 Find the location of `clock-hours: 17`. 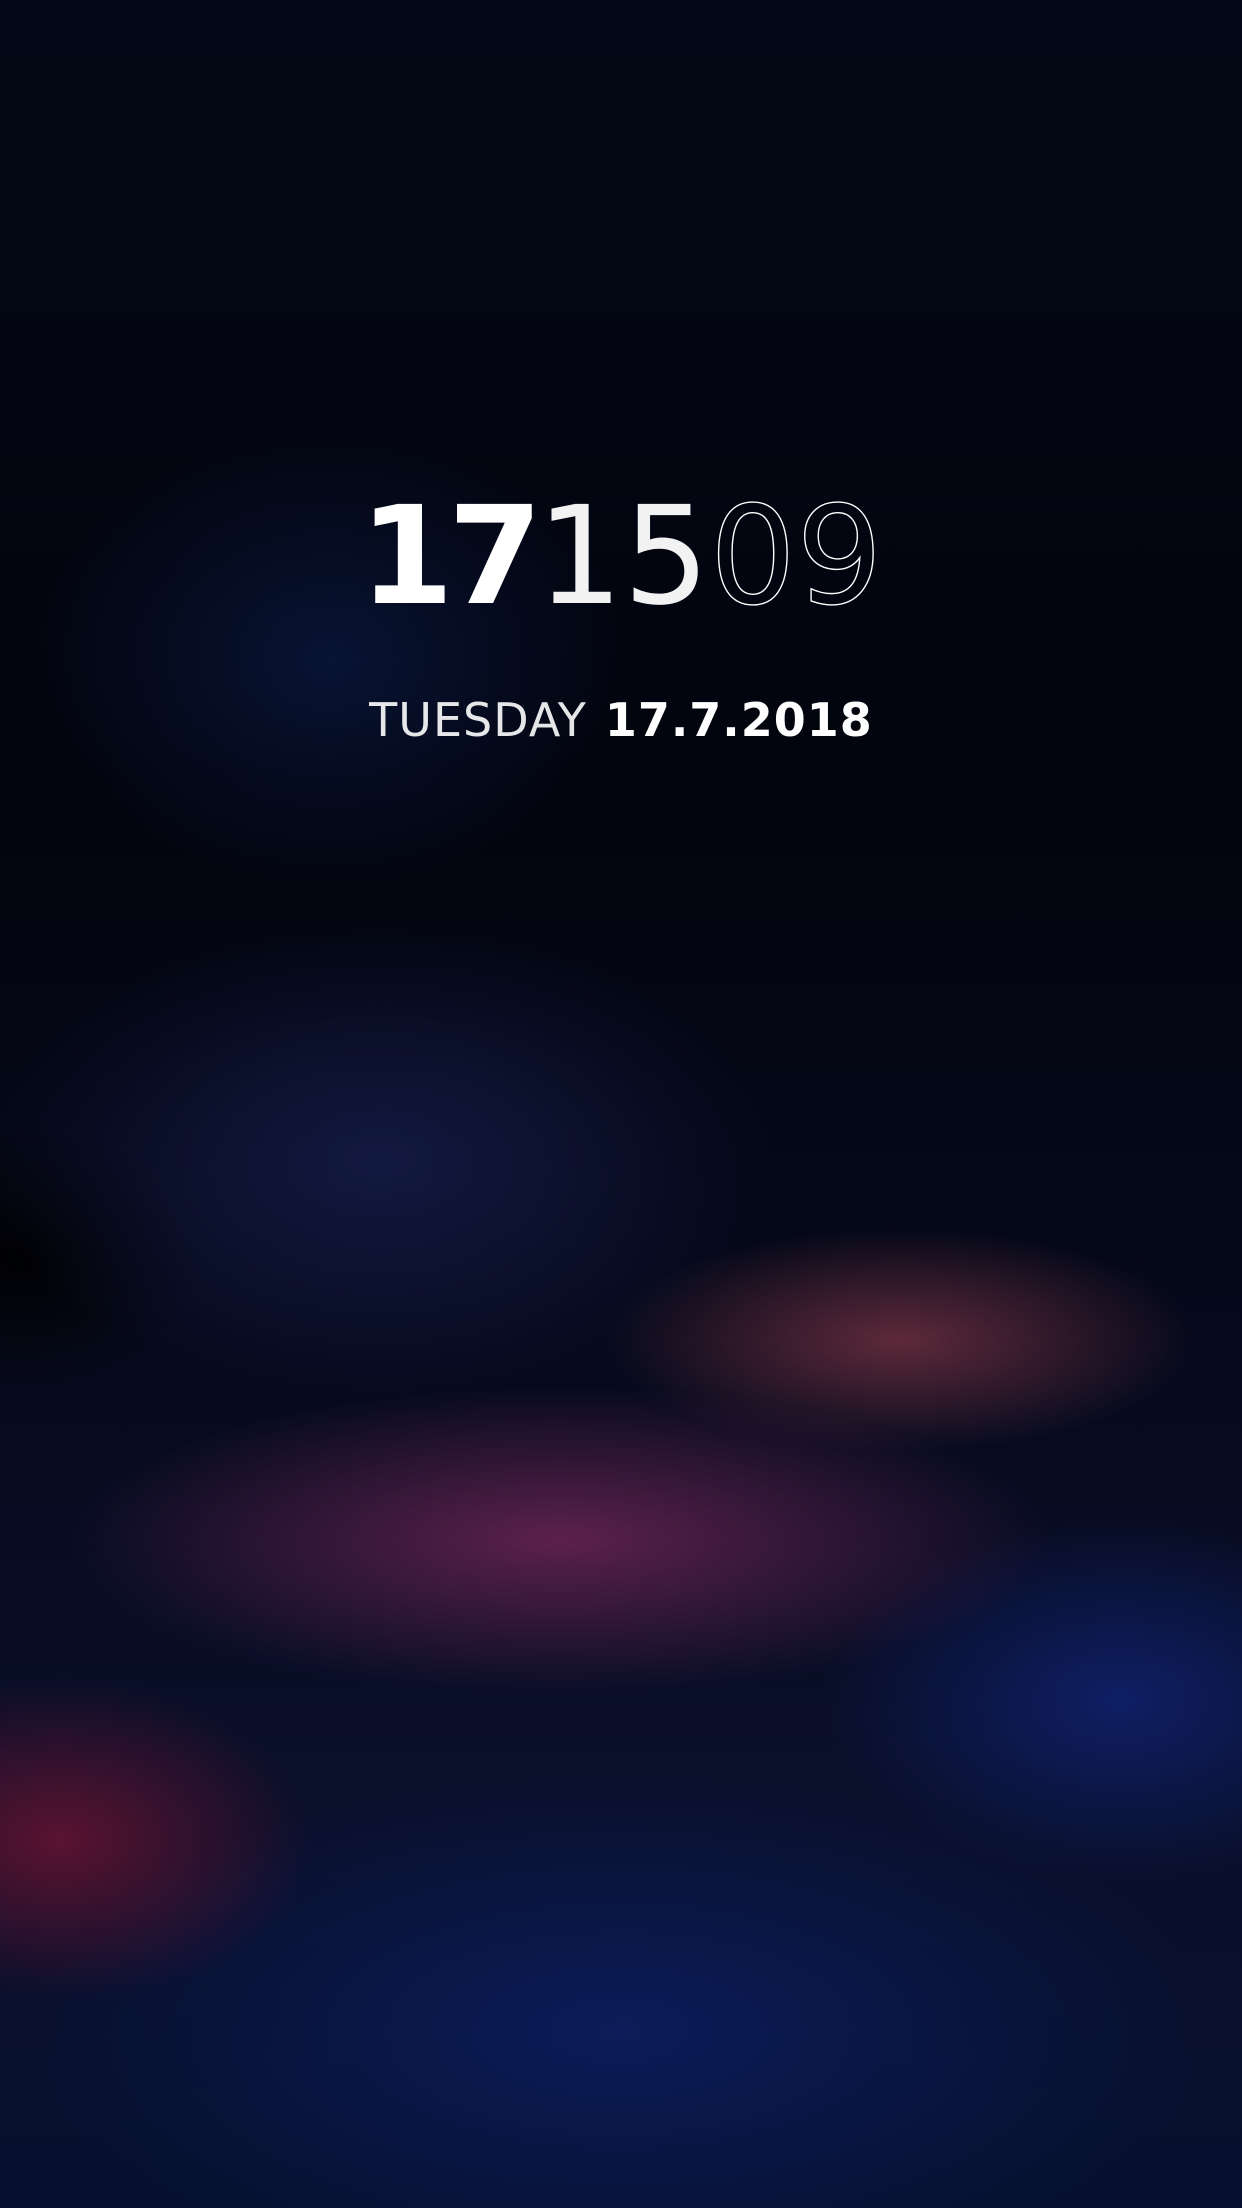

clock-hours: 17 is located at coordinates (450, 557).